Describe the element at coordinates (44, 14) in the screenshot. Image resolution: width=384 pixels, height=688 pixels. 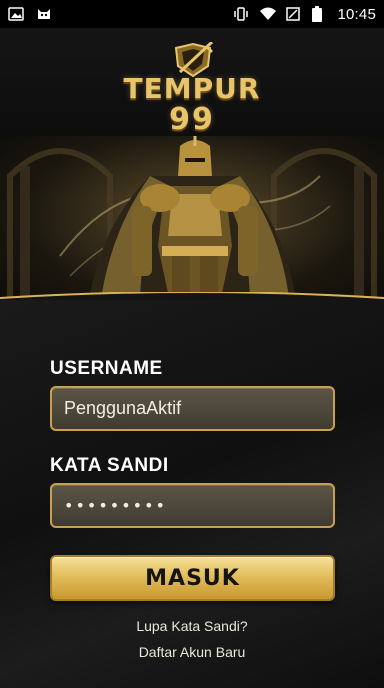
I see `app-icon` at that location.